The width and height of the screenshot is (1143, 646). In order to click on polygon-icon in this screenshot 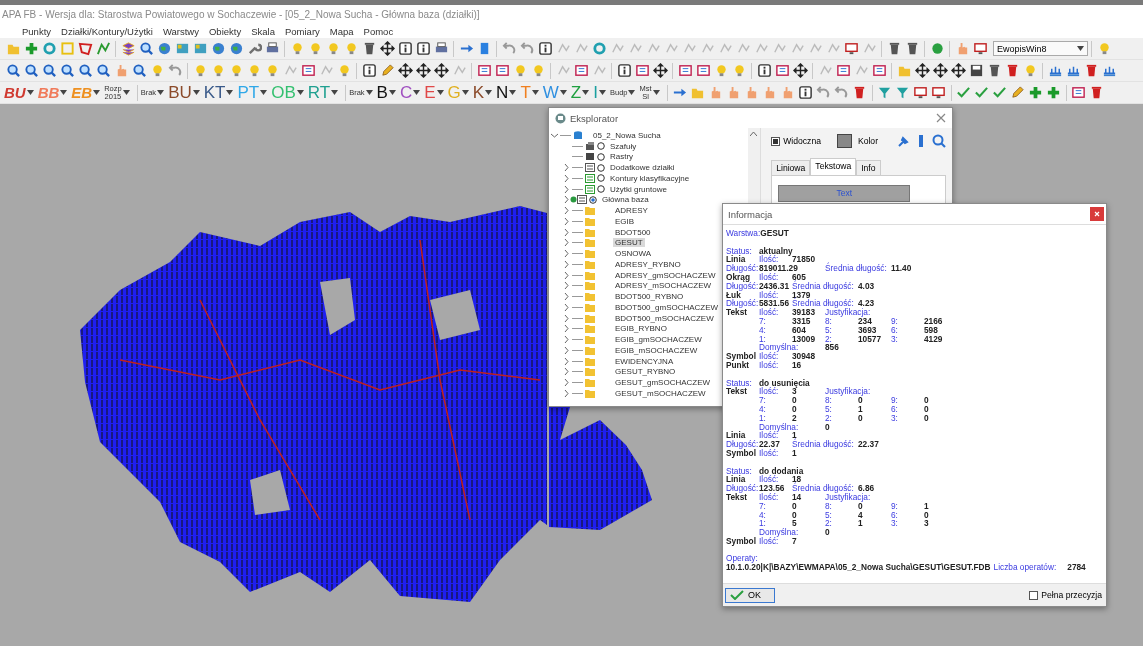, I will do `click(85, 48)`.